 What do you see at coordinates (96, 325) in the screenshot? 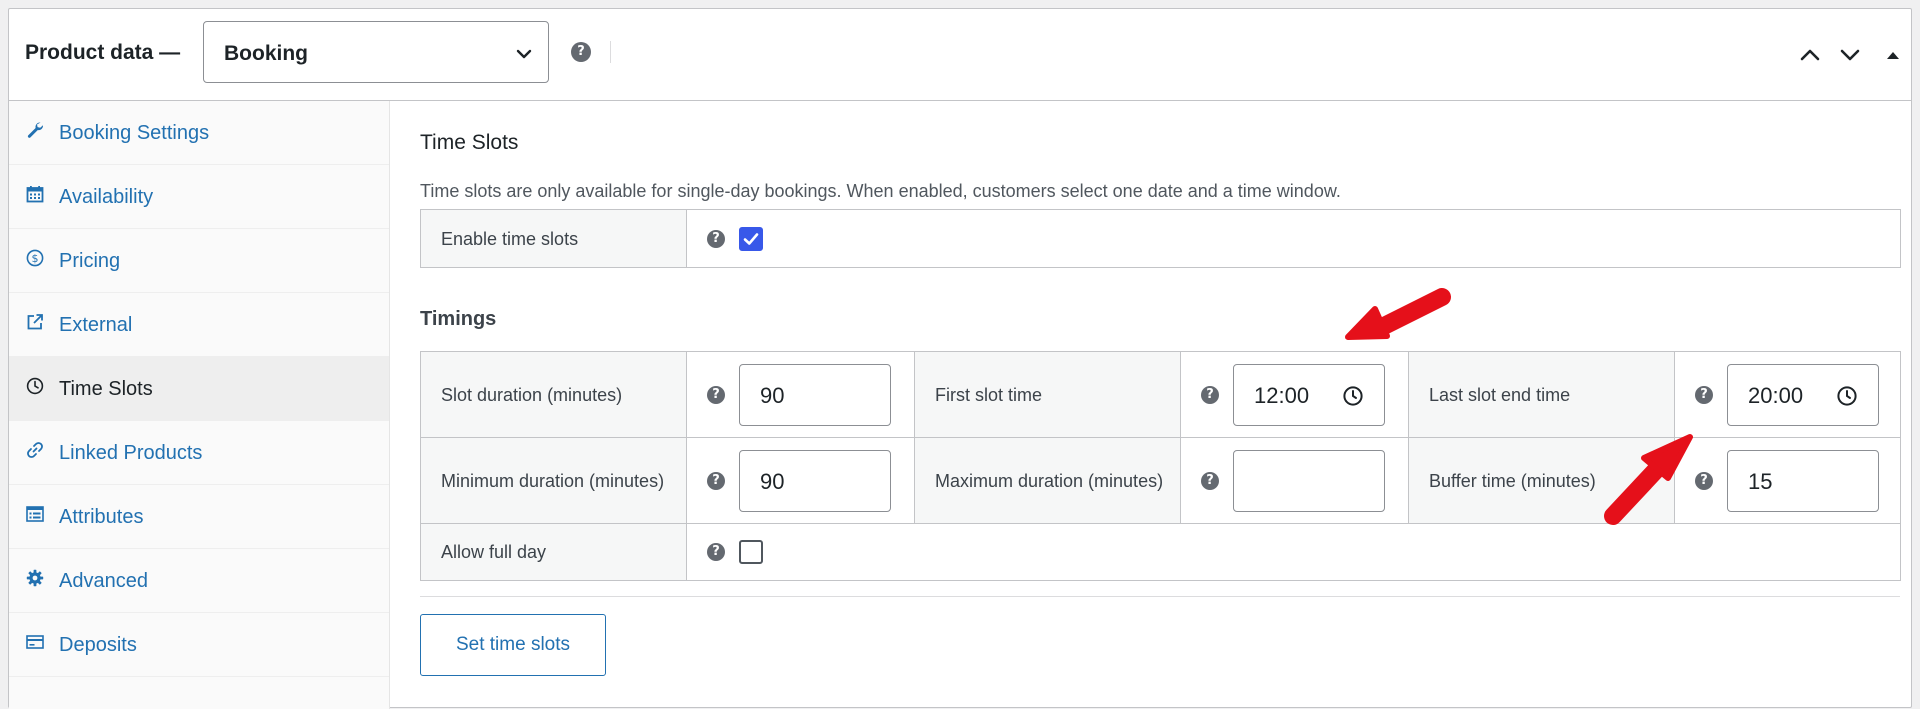
I see `tab-label: External` at bounding box center [96, 325].